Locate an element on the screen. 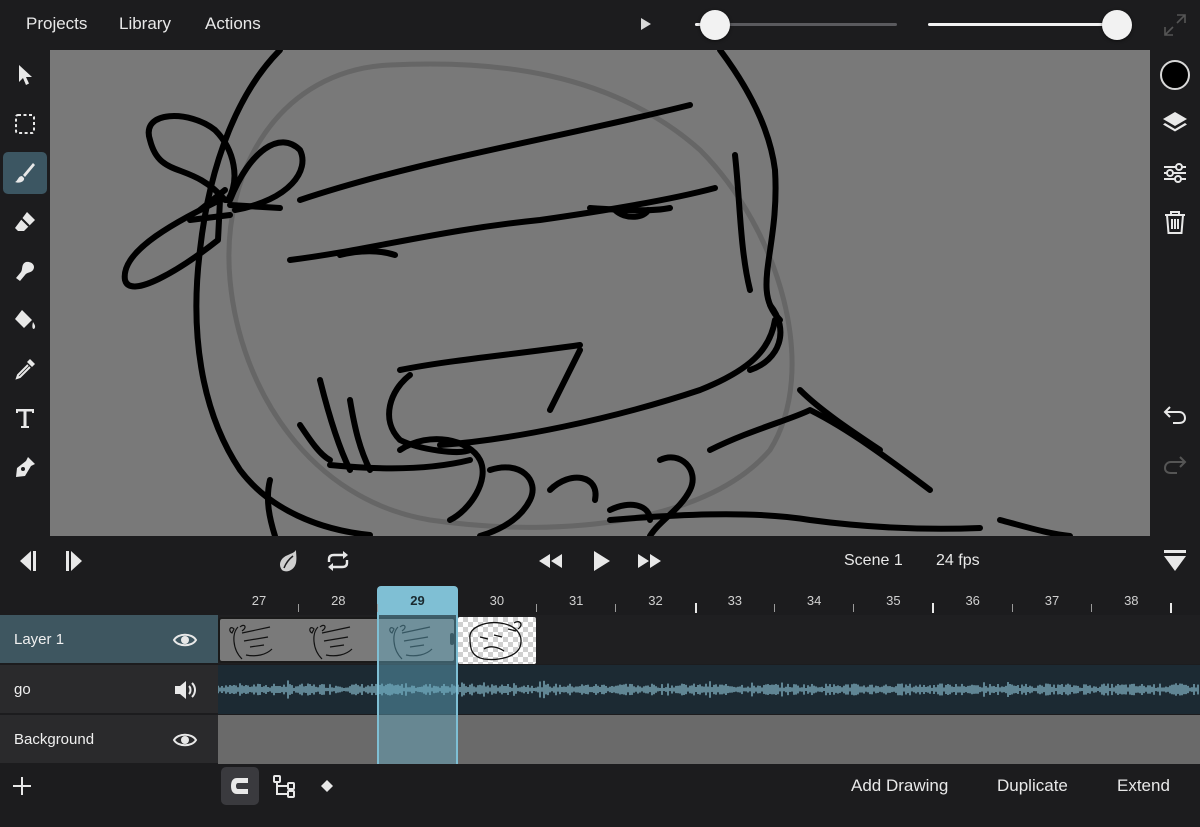 Image resolution: width=1200 pixels, height=827 pixels. drawing-clip-next is located at coordinates (497, 640).